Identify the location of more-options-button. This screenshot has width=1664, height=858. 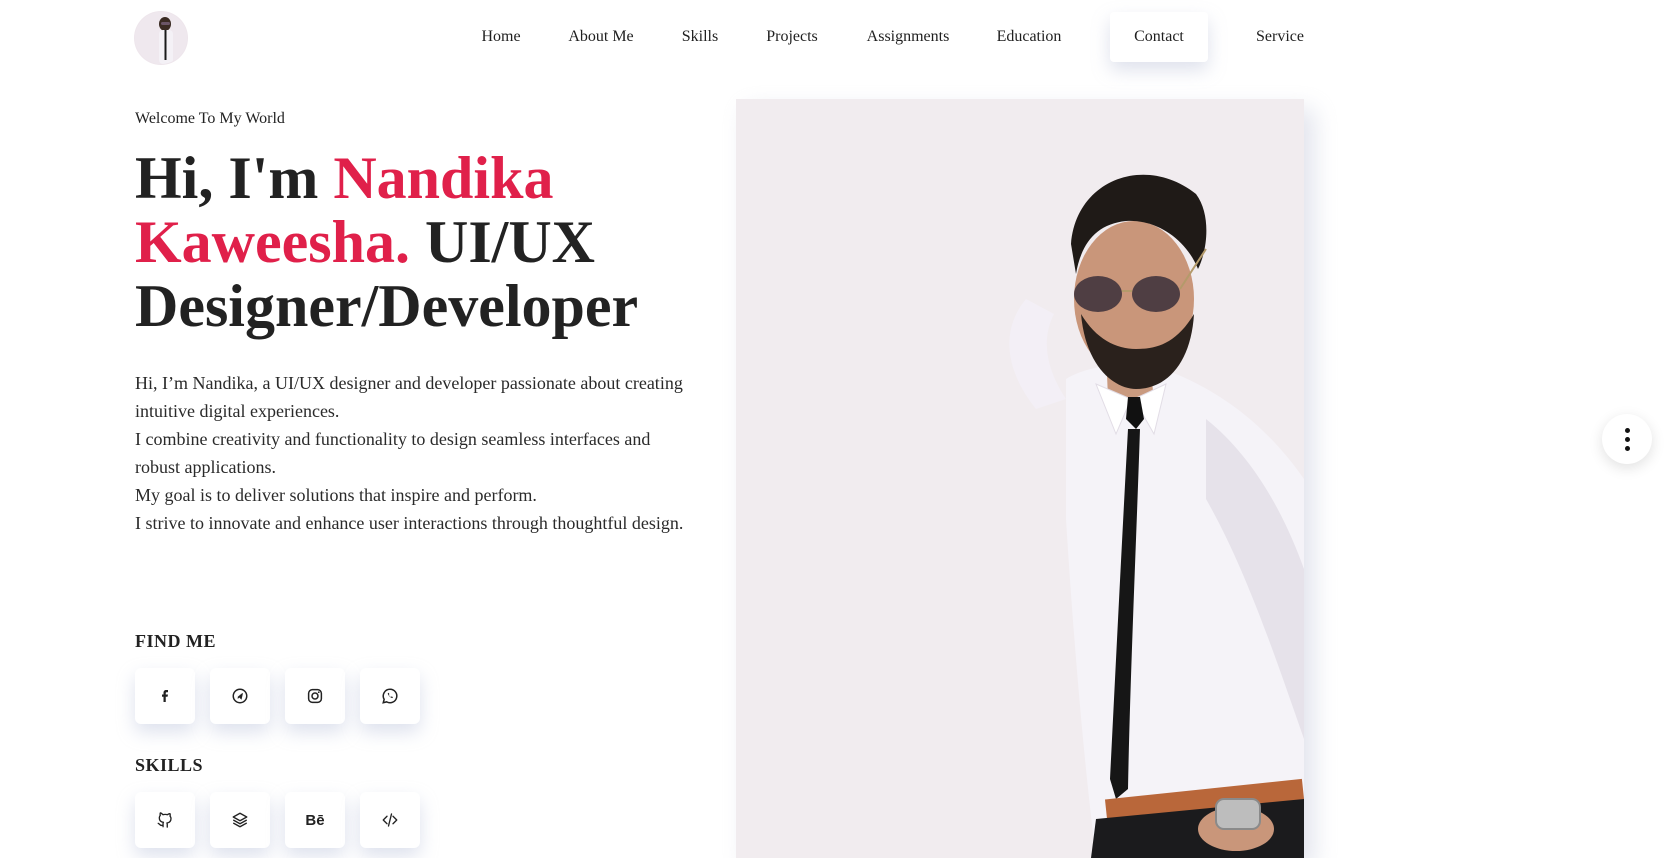
(1627, 439).